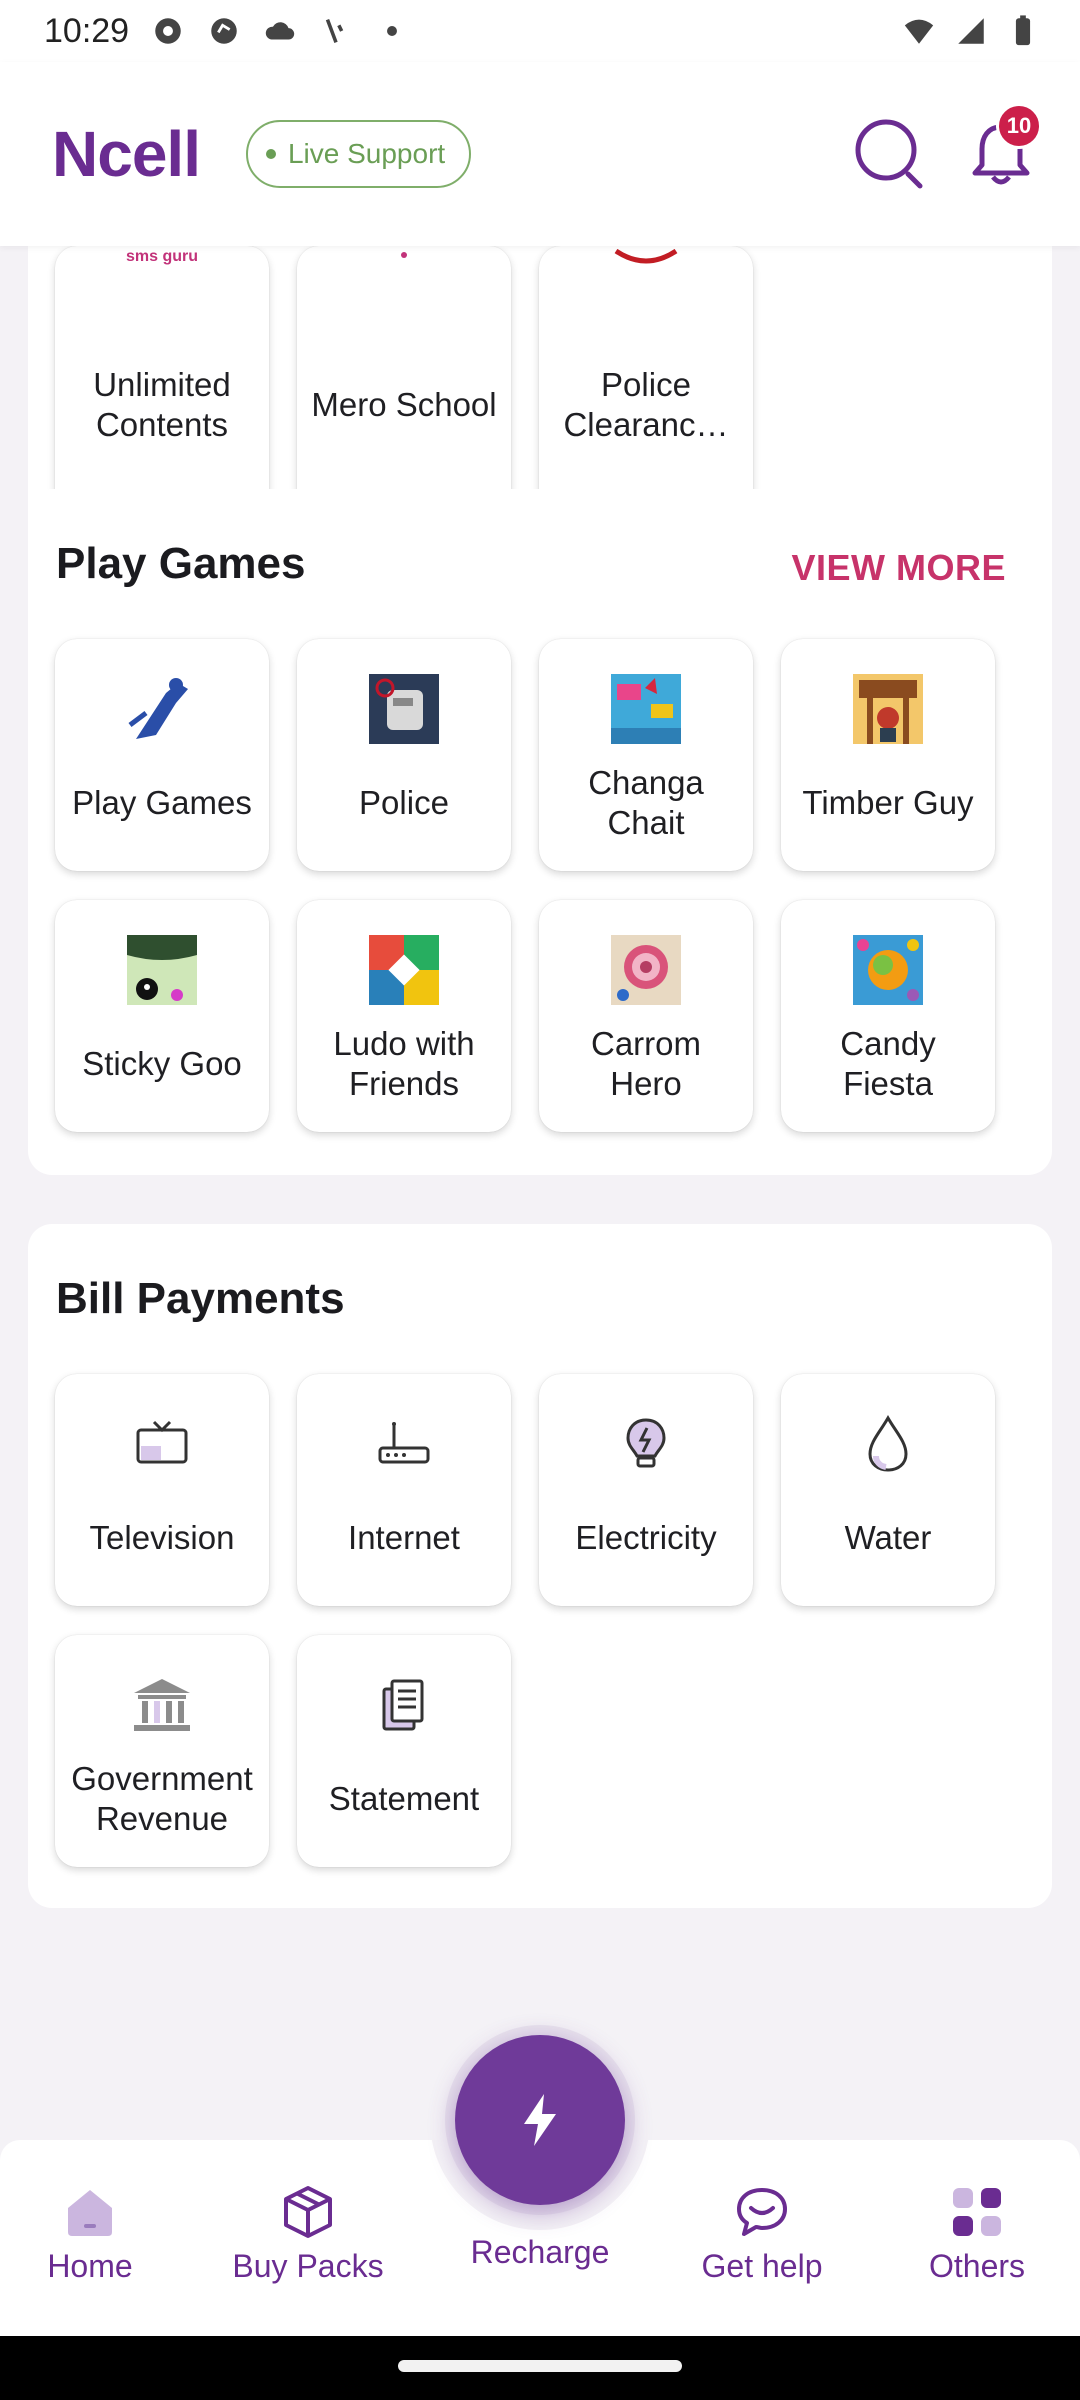 This screenshot has width=1080, height=2400. I want to click on police-game-icon, so click(404, 709).